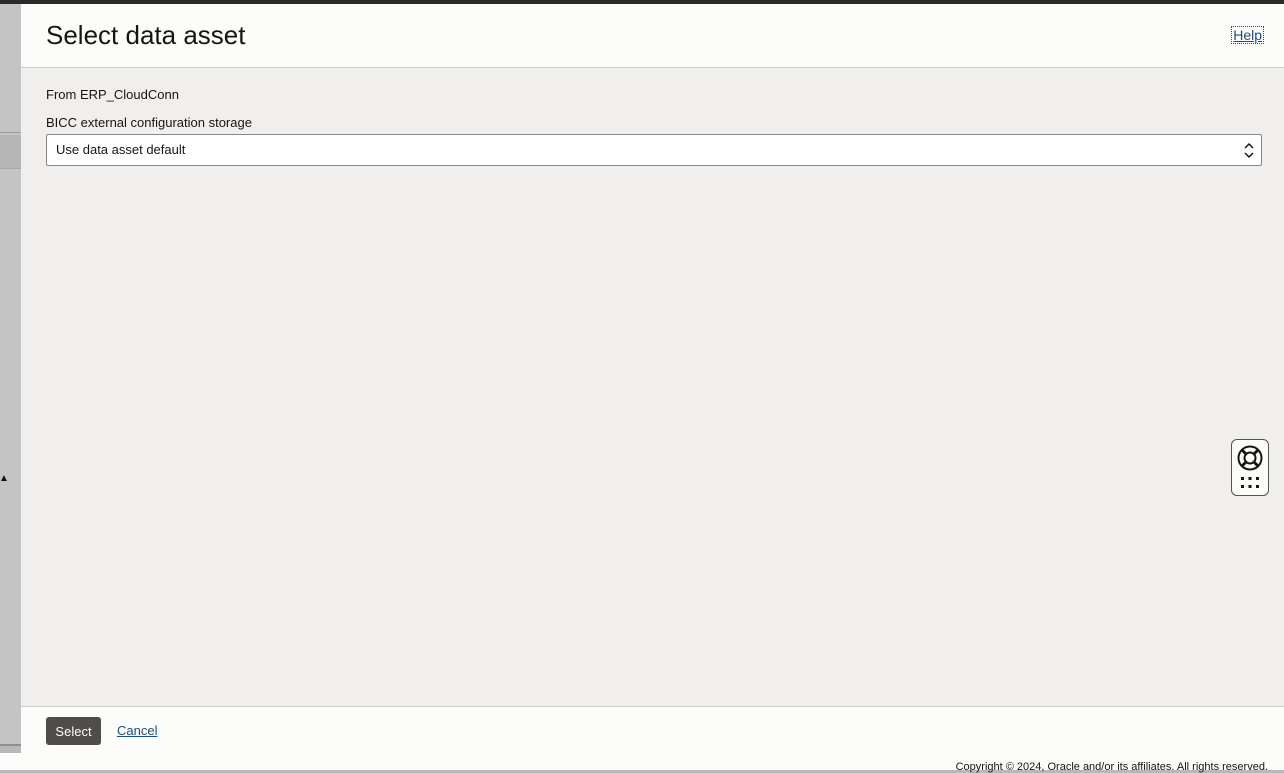 This screenshot has width=1284, height=773. I want to click on cancel-link: Cancel, so click(137, 731).